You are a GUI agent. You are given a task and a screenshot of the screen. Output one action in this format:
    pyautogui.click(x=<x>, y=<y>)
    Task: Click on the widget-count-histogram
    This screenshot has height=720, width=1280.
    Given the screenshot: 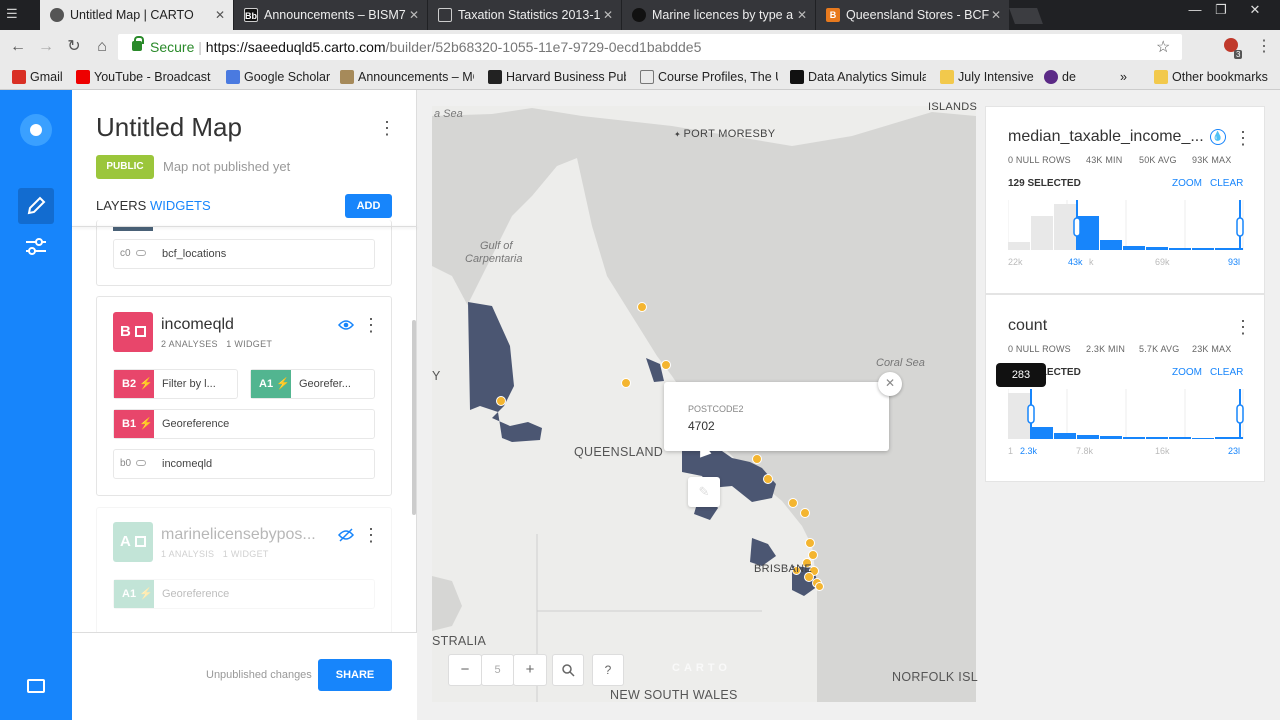 What is the action you would take?
    pyautogui.click(x=1126, y=415)
    